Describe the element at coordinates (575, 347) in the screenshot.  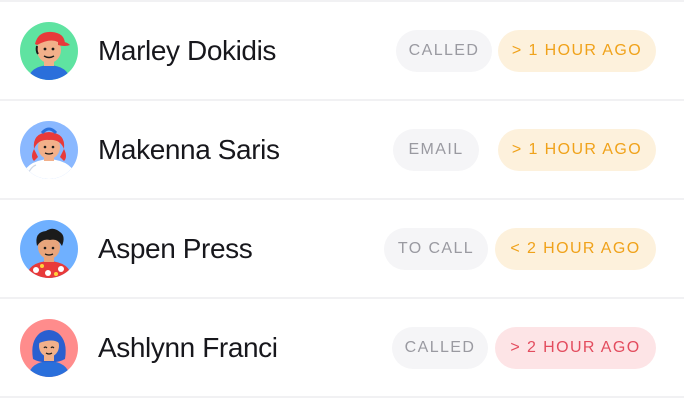
I see `time-badge: > 2 HOUR AGO` at that location.